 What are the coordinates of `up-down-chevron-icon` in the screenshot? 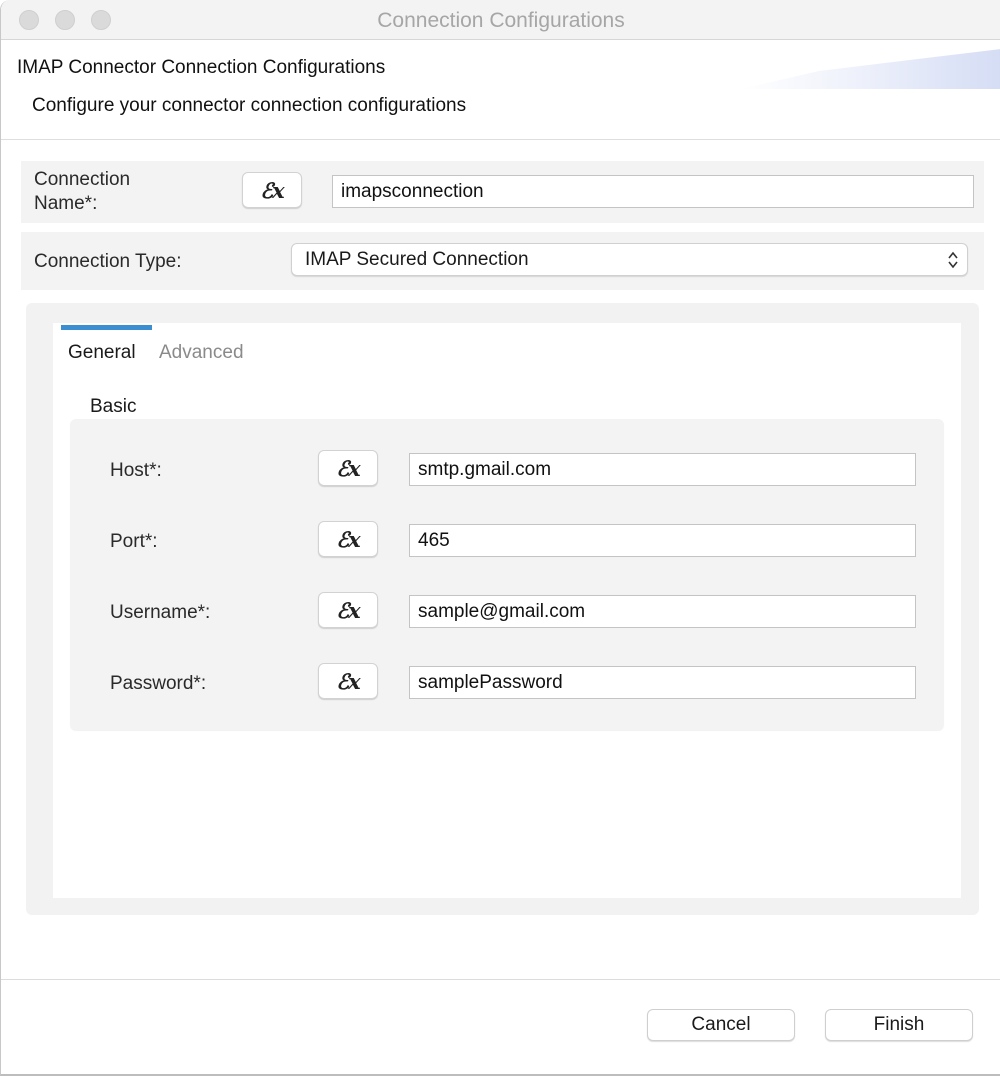 It's located at (953, 260).